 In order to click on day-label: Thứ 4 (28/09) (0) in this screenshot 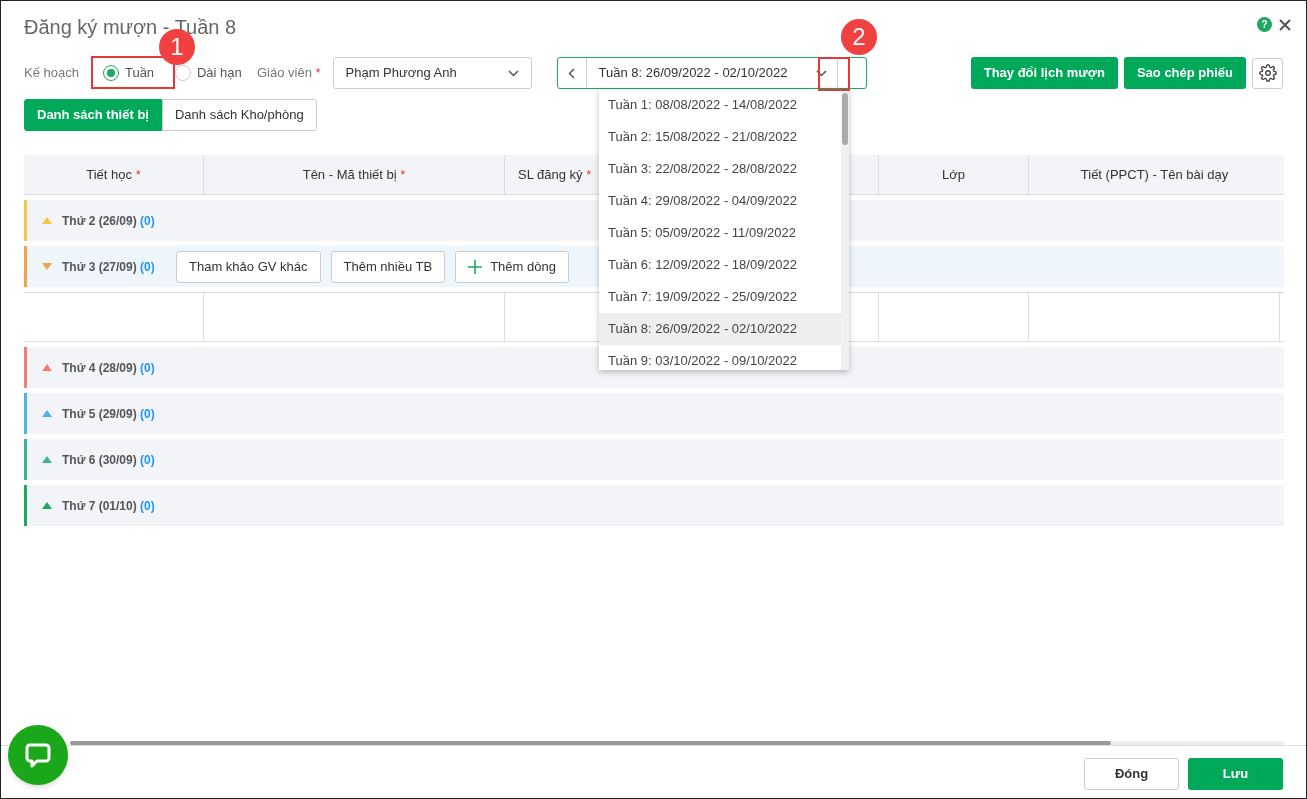, I will do `click(109, 368)`.